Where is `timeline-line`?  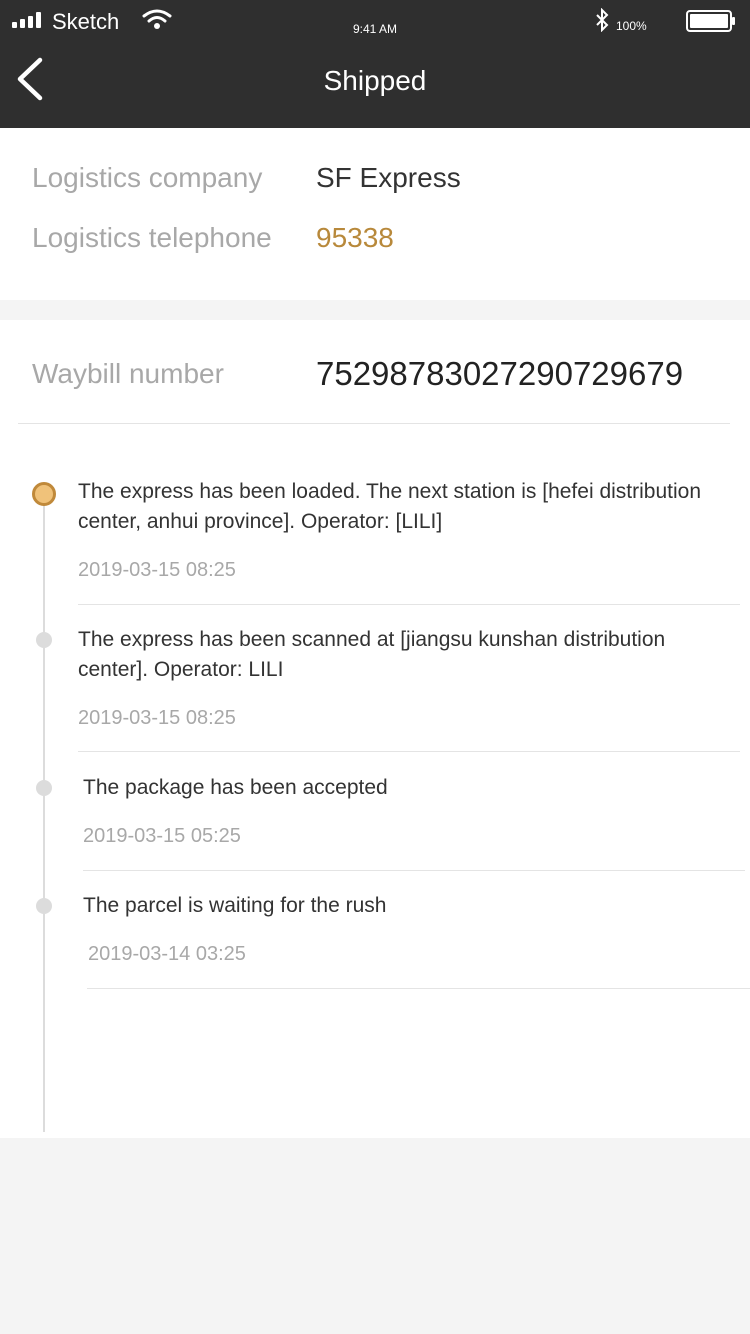 timeline-line is located at coordinates (44, 812).